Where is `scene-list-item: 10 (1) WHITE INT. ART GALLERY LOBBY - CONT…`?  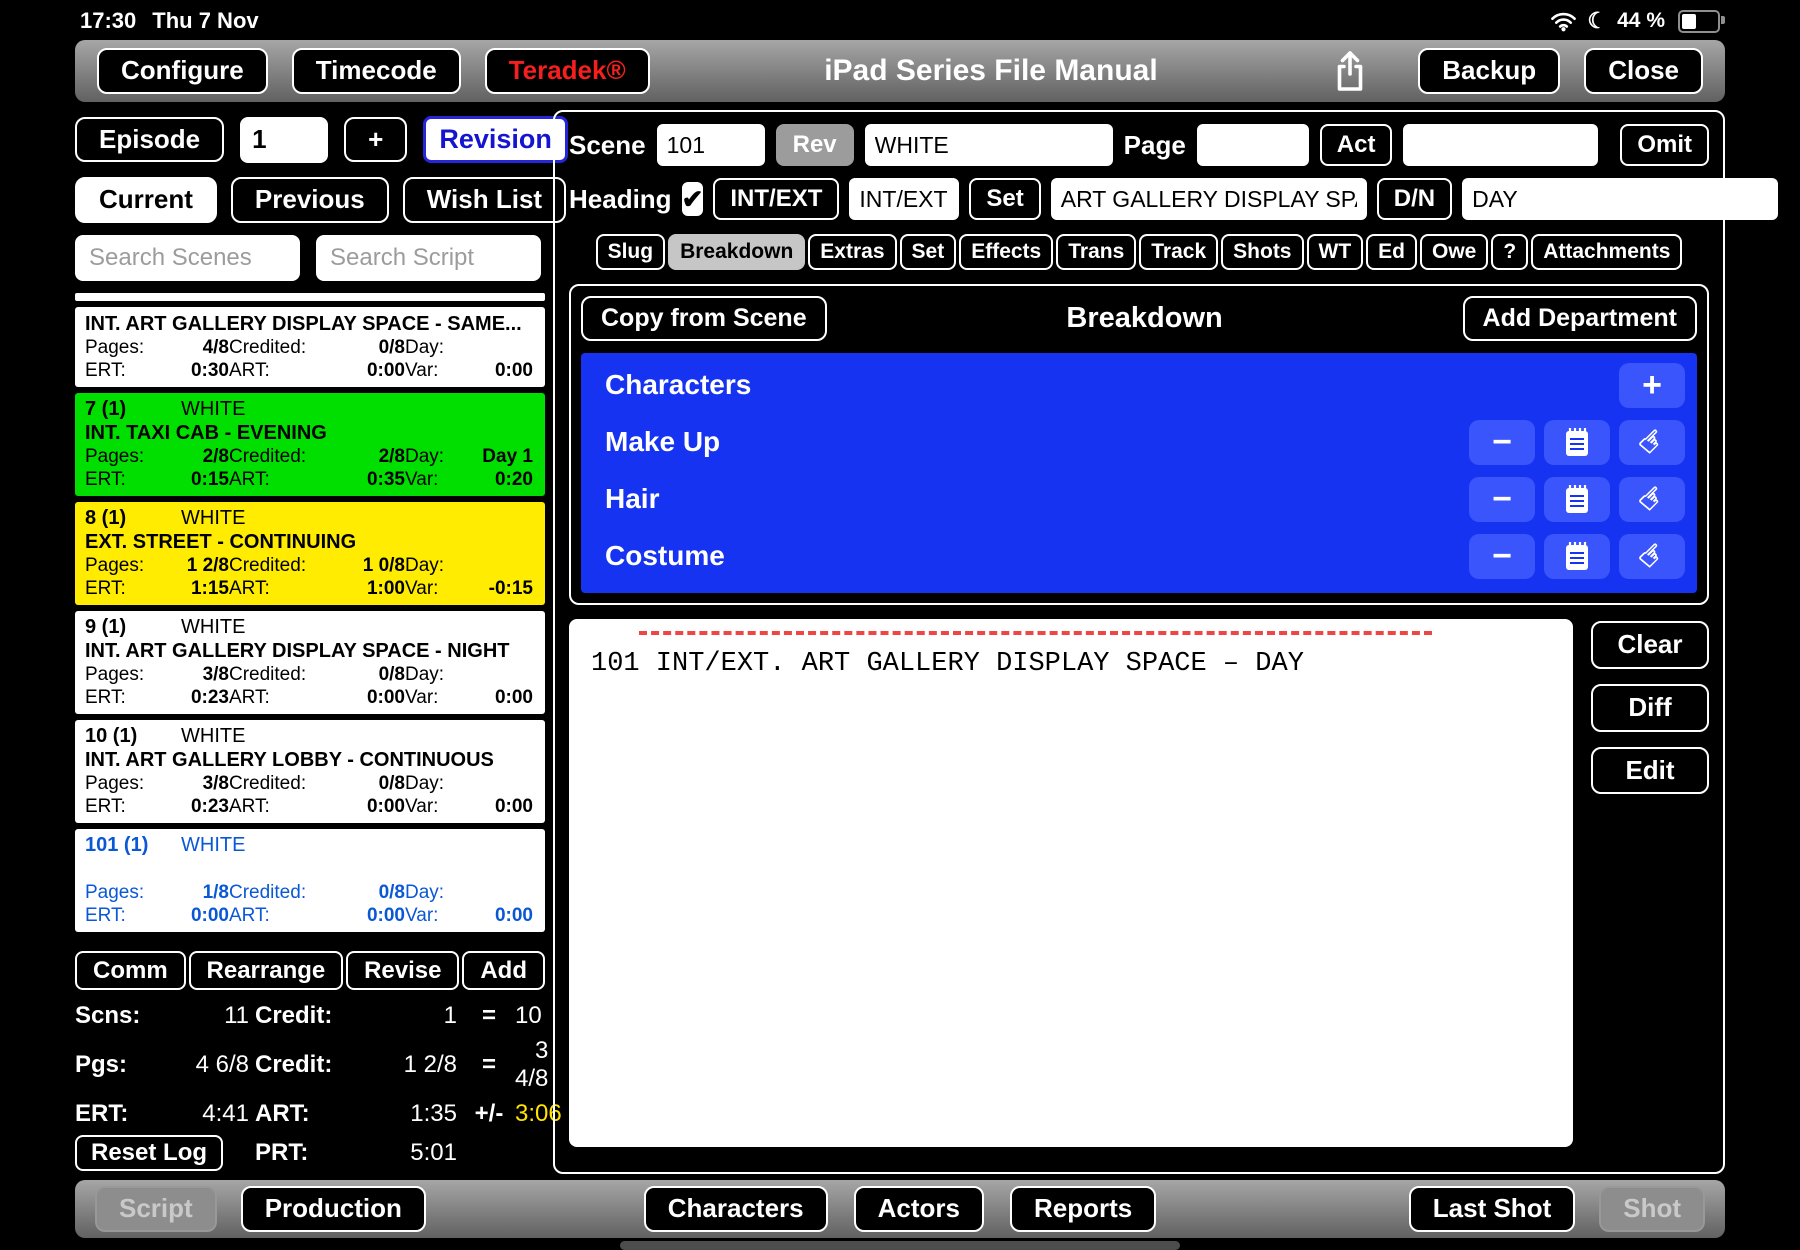
scene-list-item: 10 (1) WHITE INT. ART GALLERY LOBBY - CONT… is located at coordinates (310, 771).